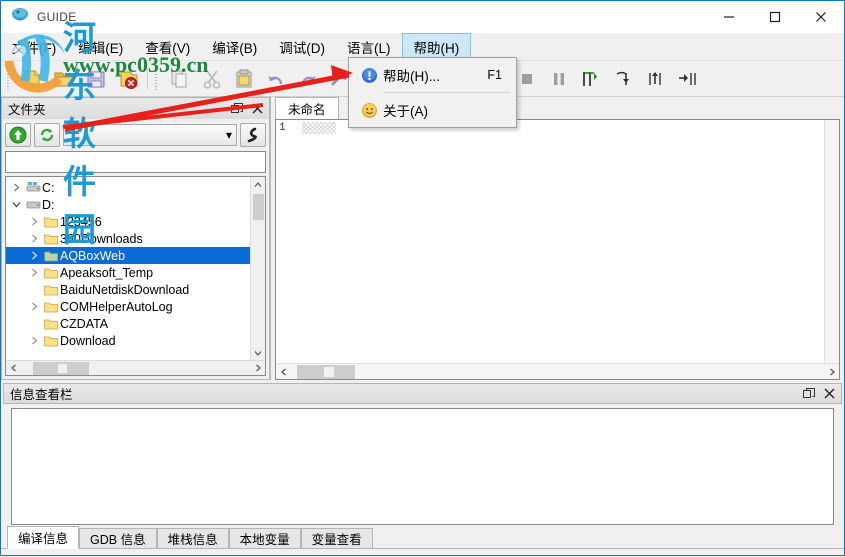 The width and height of the screenshot is (845, 557). I want to click on menu-item-file: 文件(F), so click(34, 46).